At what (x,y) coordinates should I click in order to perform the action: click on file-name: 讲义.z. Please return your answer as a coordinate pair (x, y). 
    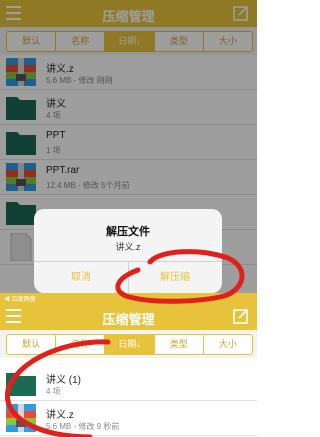
    Looking at the image, I should click on (60, 415).